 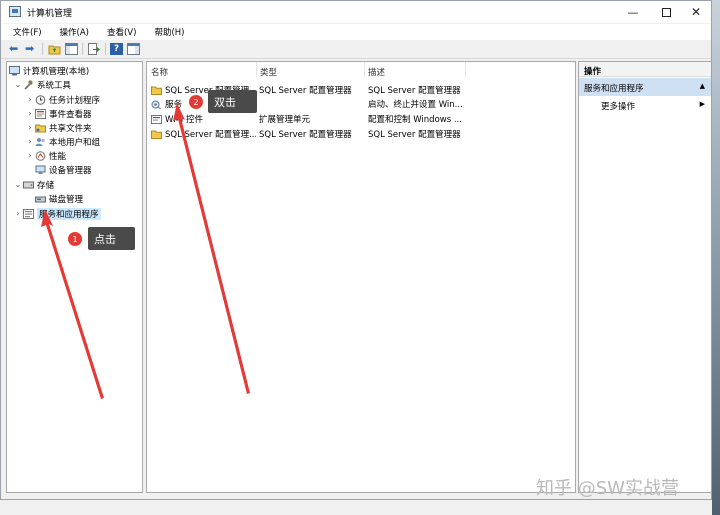 I want to click on disk-icon, so click(x=40, y=199).